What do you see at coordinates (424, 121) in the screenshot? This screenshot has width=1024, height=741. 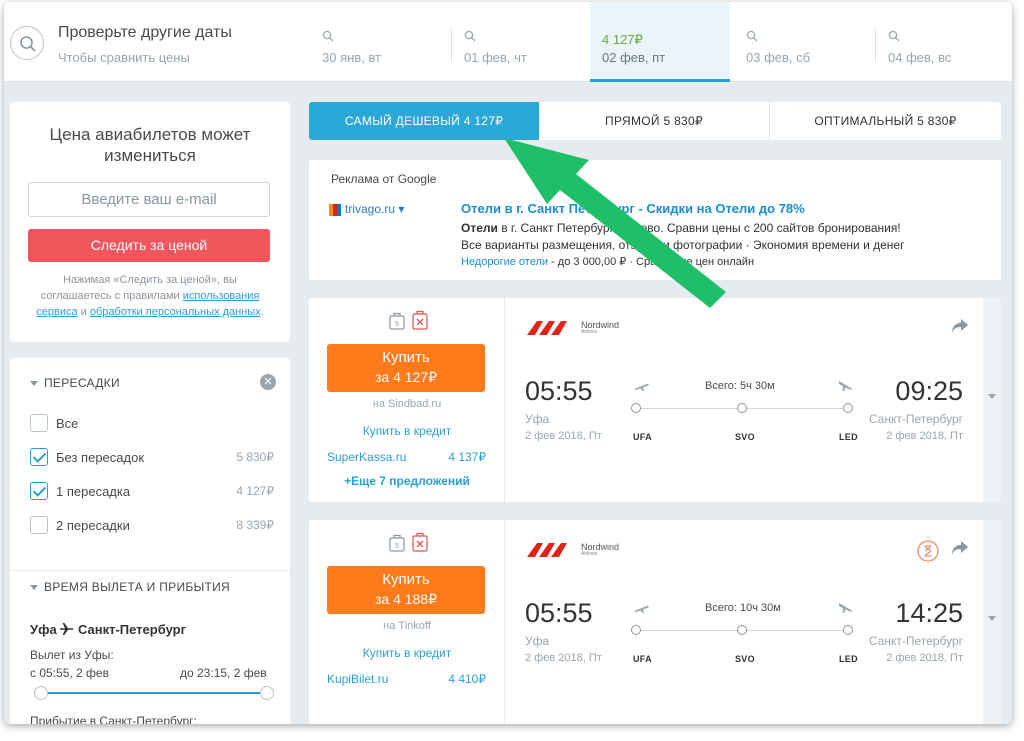 I see `tab-cheapest: САМЫЙ ДЕШЕВЫЙ 4 127₽` at bounding box center [424, 121].